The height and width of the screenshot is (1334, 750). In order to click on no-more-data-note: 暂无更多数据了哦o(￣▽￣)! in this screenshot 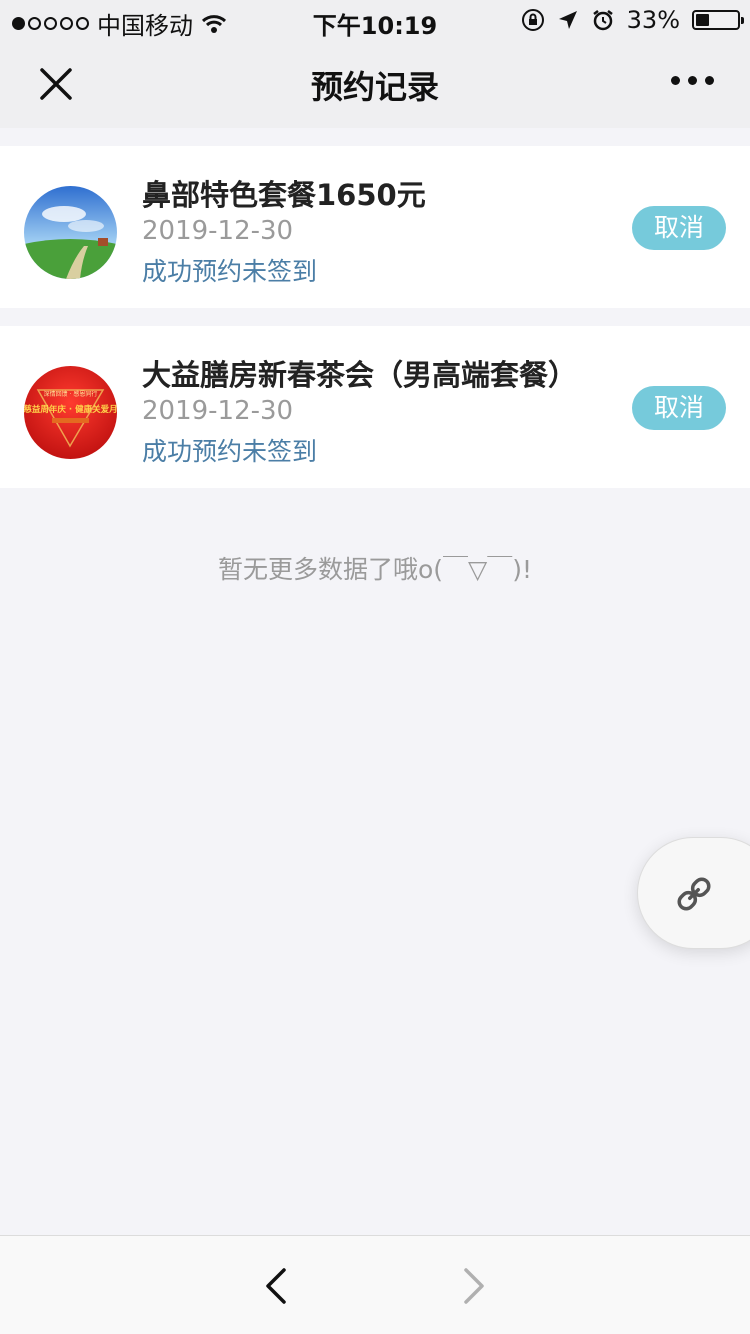, I will do `click(375, 569)`.